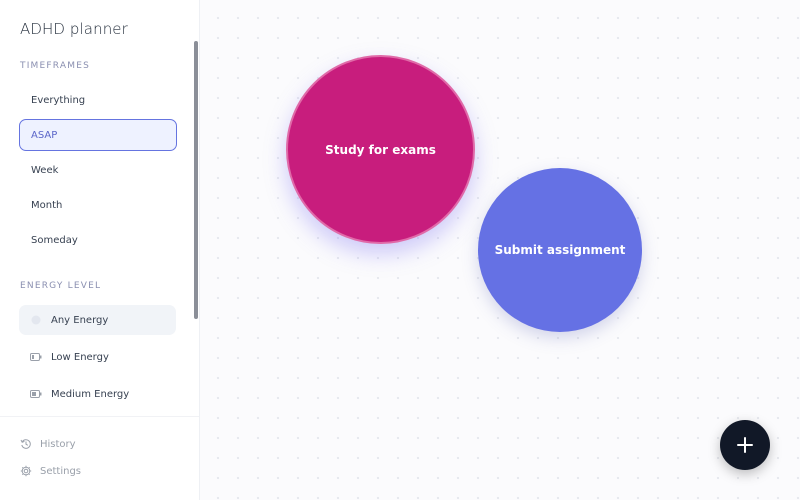 Image resolution: width=800 pixels, height=500 pixels. Describe the element at coordinates (196, 180) in the screenshot. I see `sidebar-scrollbar` at that location.